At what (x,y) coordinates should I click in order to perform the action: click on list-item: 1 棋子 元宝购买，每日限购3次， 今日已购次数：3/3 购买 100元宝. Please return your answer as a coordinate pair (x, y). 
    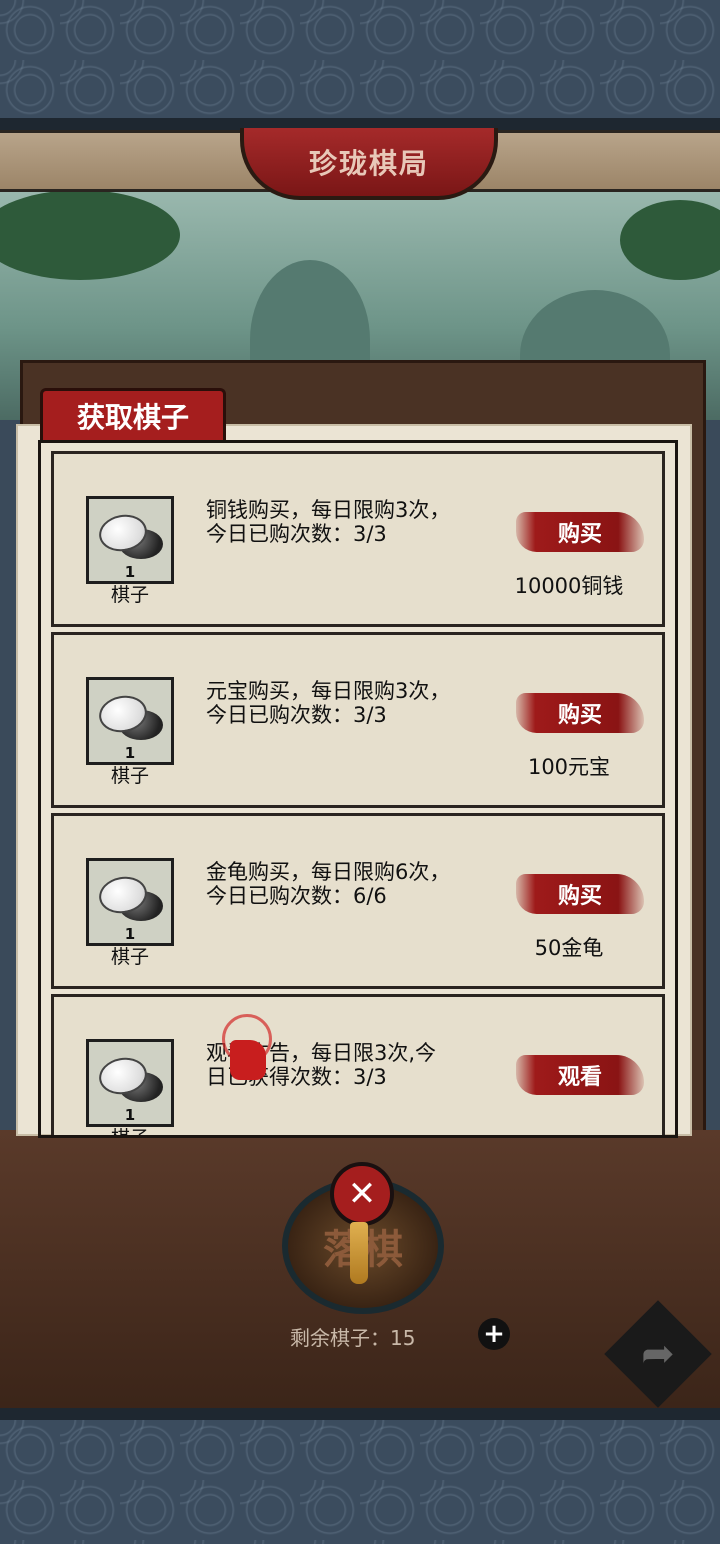
    Looking at the image, I should click on (358, 720).